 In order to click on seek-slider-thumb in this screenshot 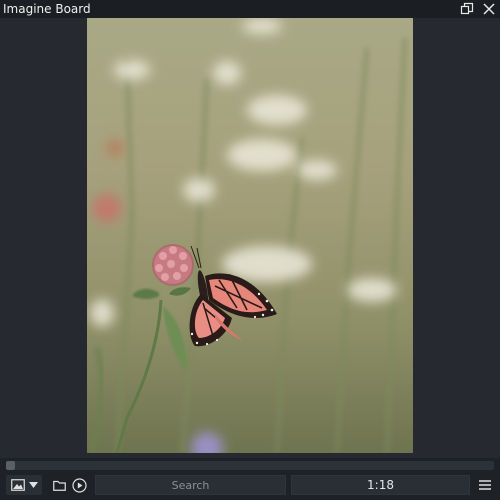, I will do `click(10, 465)`.